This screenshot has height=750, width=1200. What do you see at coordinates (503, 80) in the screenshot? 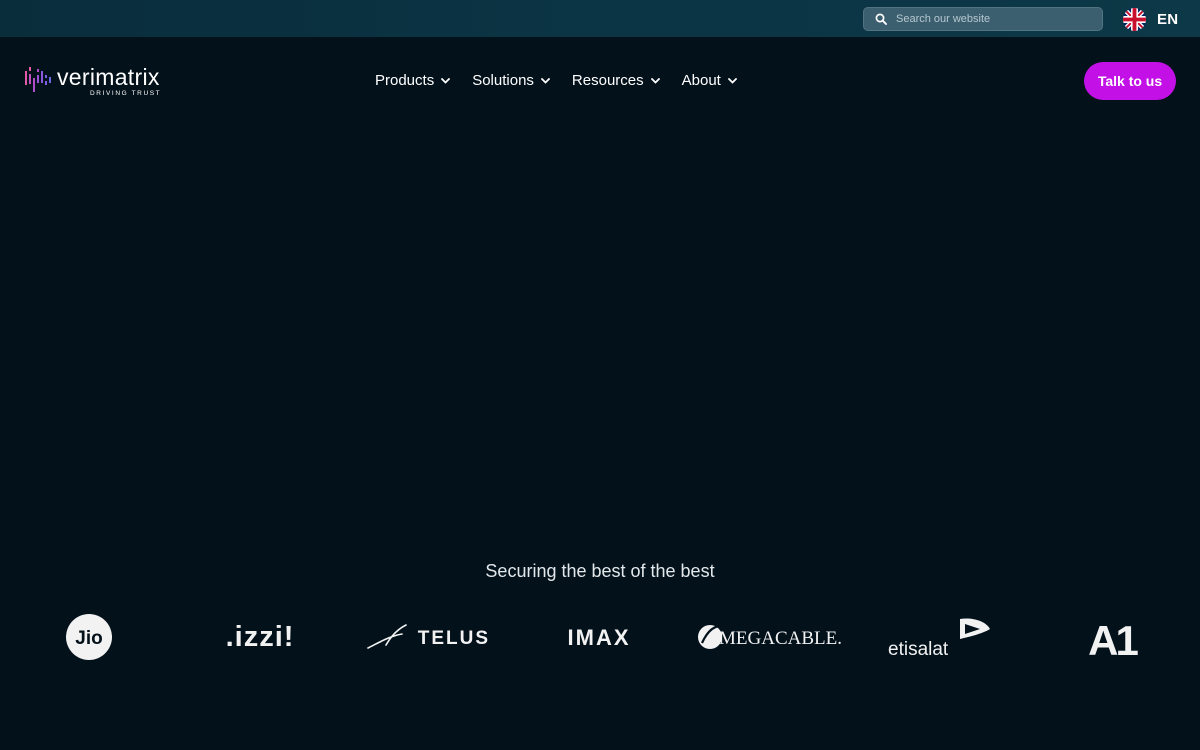
I see `nav-item-label: Solutions` at bounding box center [503, 80].